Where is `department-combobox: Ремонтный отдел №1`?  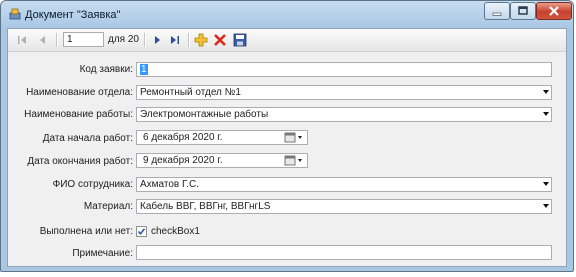
department-combobox: Ремонтный отдел №1 is located at coordinates (344, 92).